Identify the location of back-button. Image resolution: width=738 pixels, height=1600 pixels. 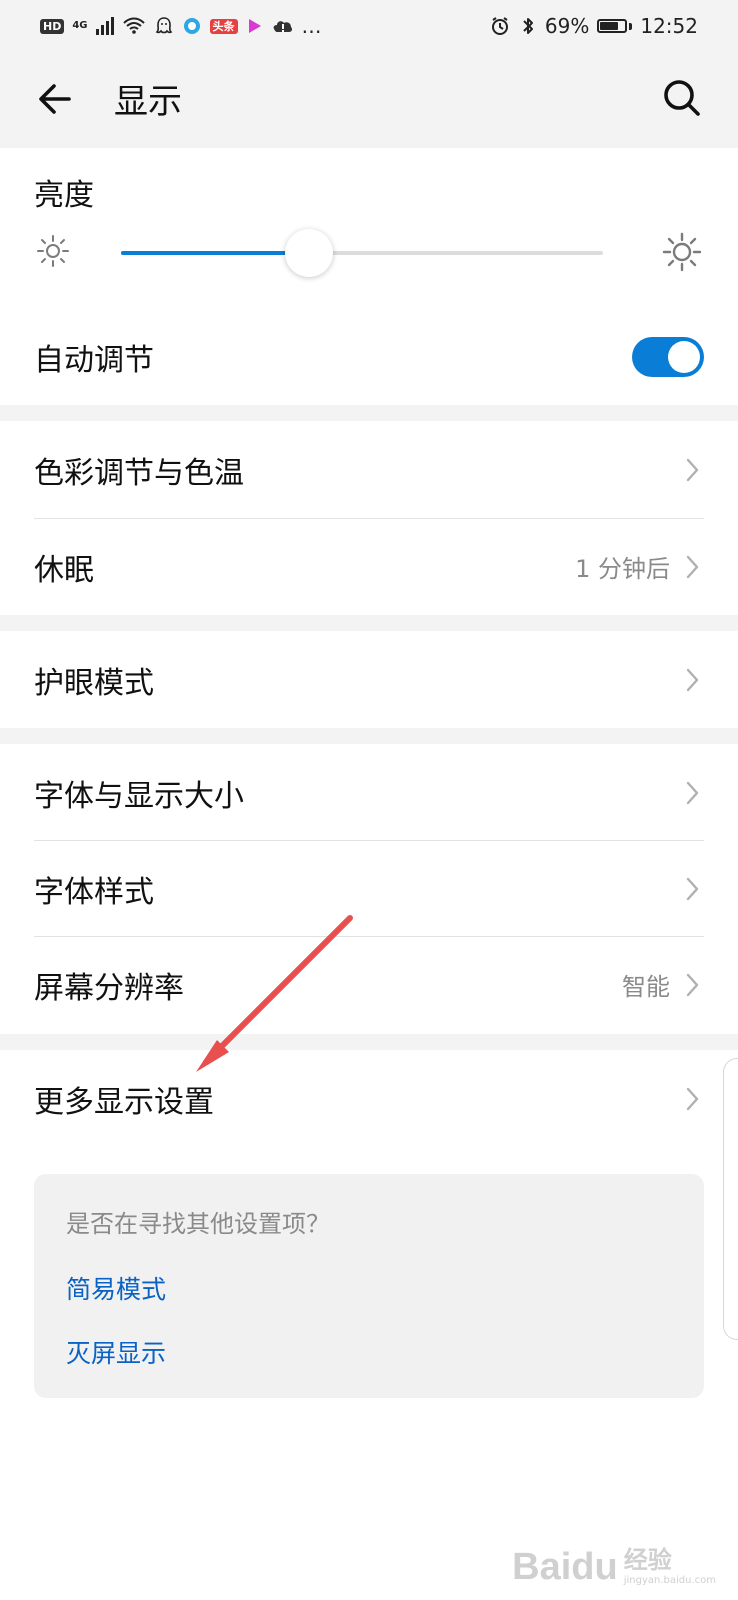
(55, 99).